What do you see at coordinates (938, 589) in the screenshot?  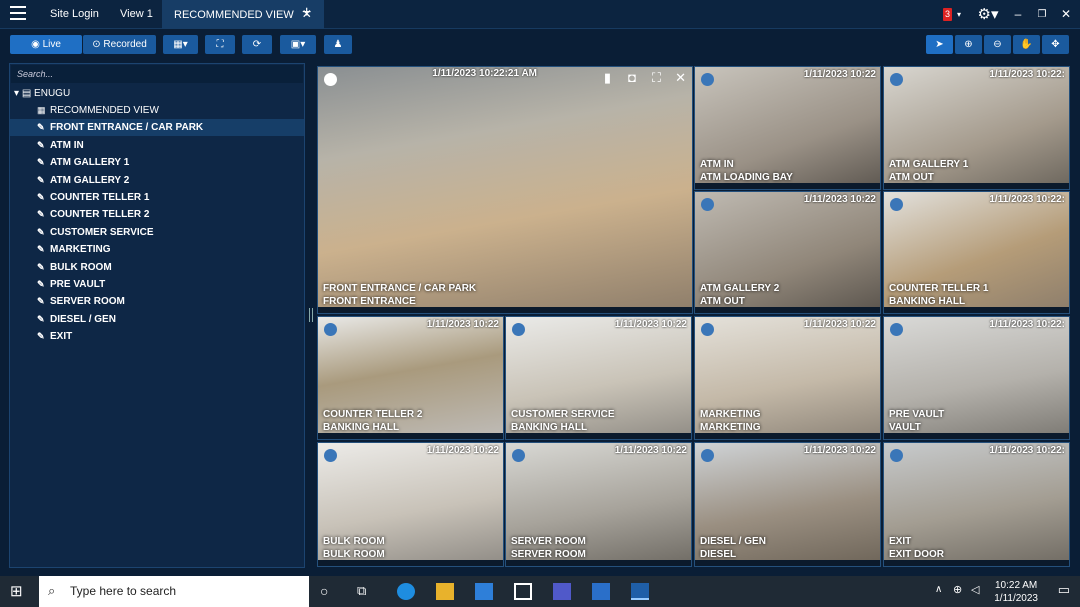 I see `chevron-up-icon: ∧` at bounding box center [938, 589].